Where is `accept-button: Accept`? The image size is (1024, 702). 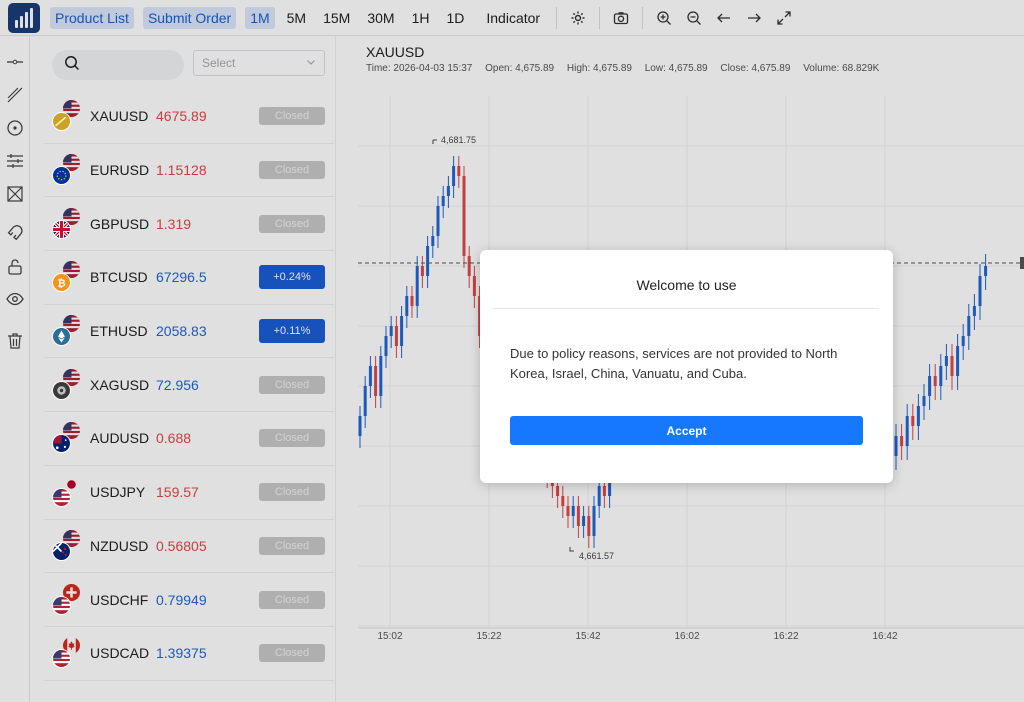
accept-button: Accept is located at coordinates (686, 430).